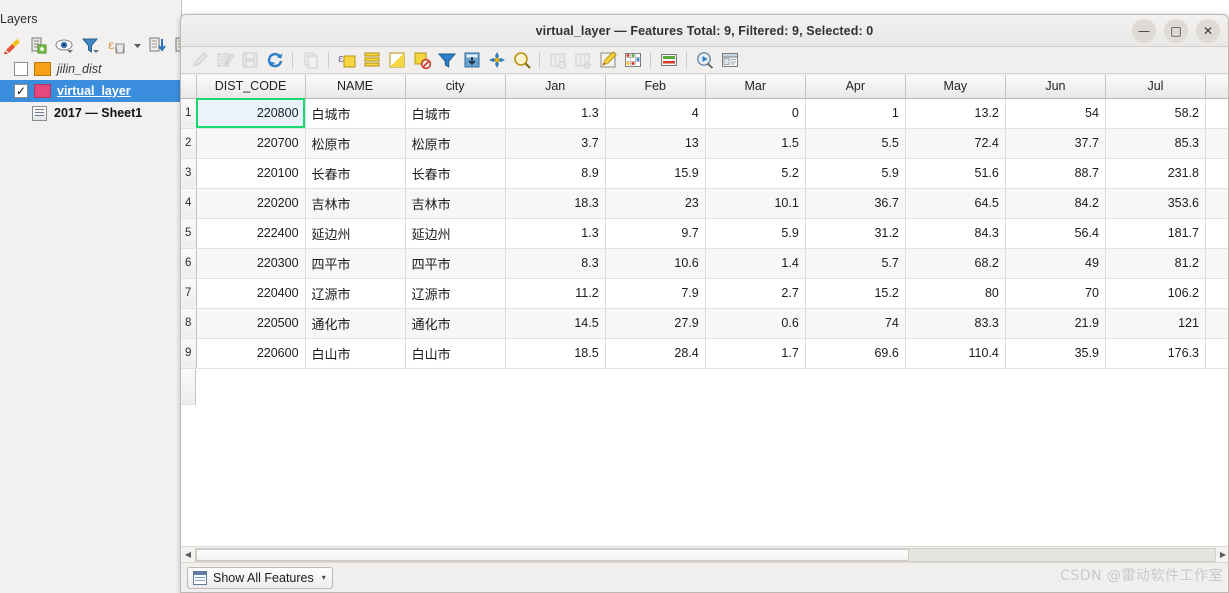 The height and width of the screenshot is (593, 1229). Describe the element at coordinates (1155, 233) in the screenshot. I see `table-cell: 181.7` at that location.